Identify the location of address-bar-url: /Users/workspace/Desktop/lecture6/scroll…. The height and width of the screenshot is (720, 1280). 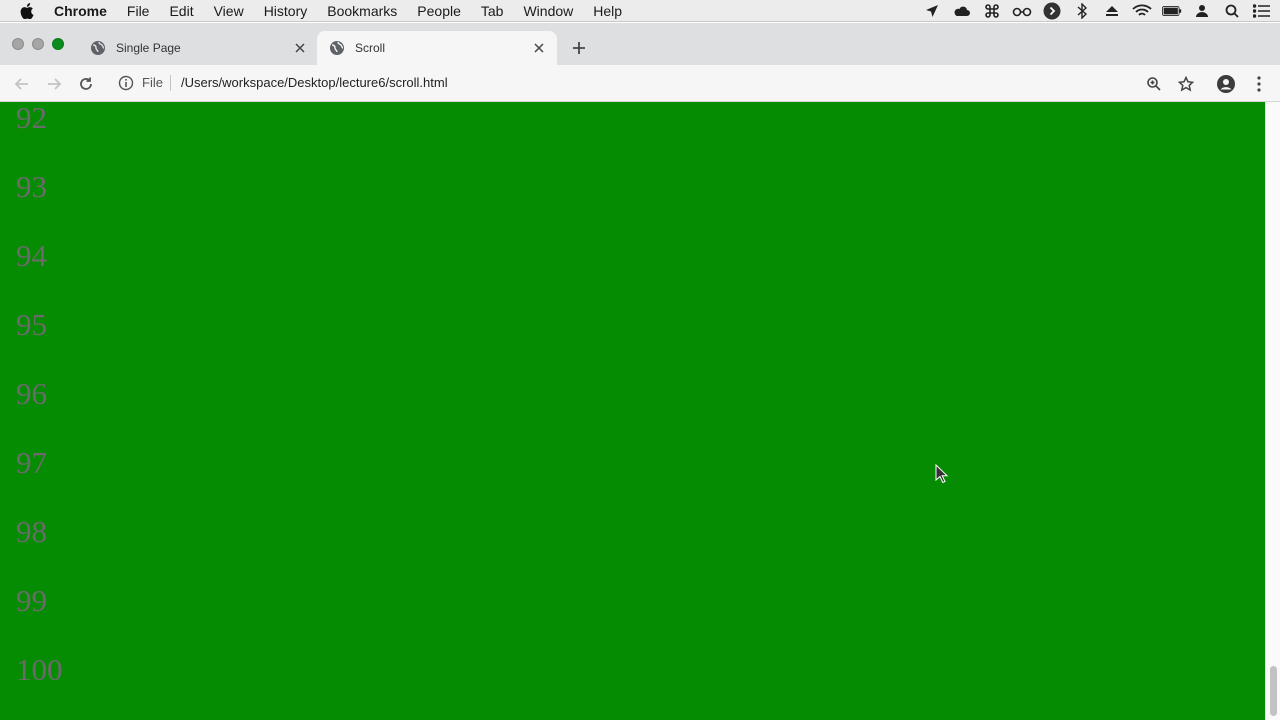
(314, 82).